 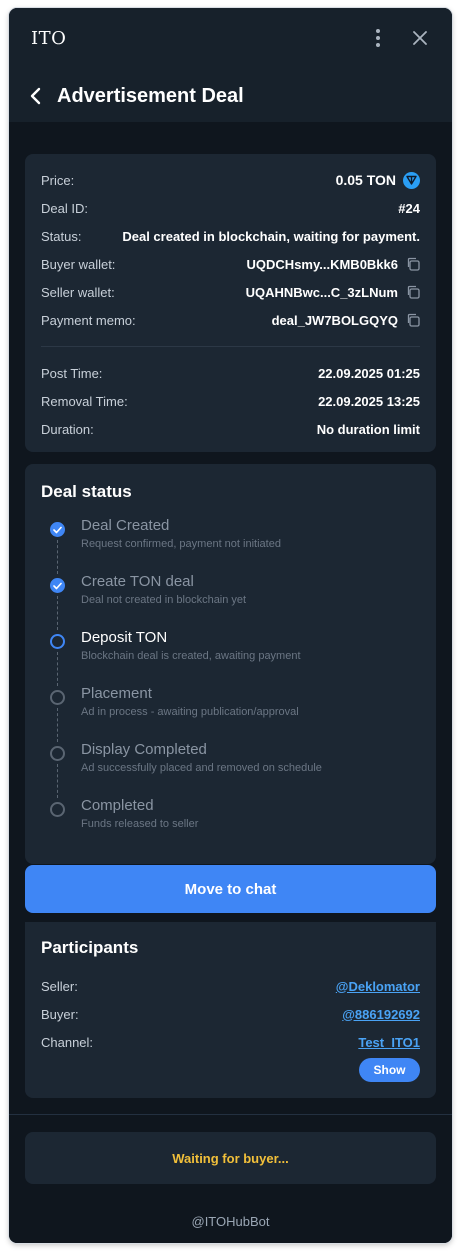 What do you see at coordinates (125, 525) in the screenshot?
I see `step-title: Deal Created` at bounding box center [125, 525].